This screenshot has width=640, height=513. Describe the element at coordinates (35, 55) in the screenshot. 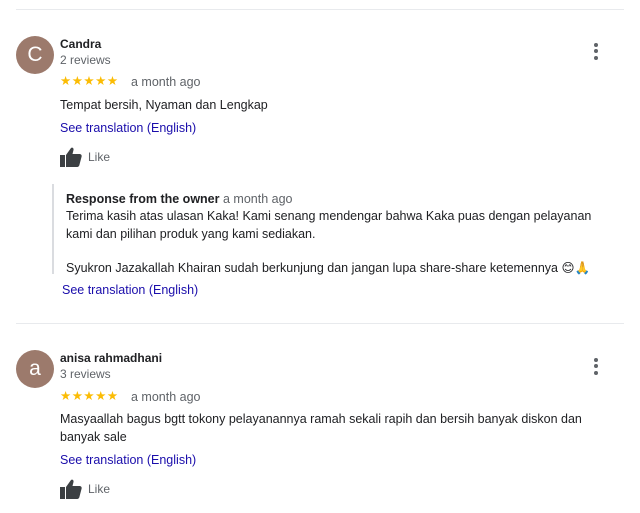

I see `avatar: C` at that location.